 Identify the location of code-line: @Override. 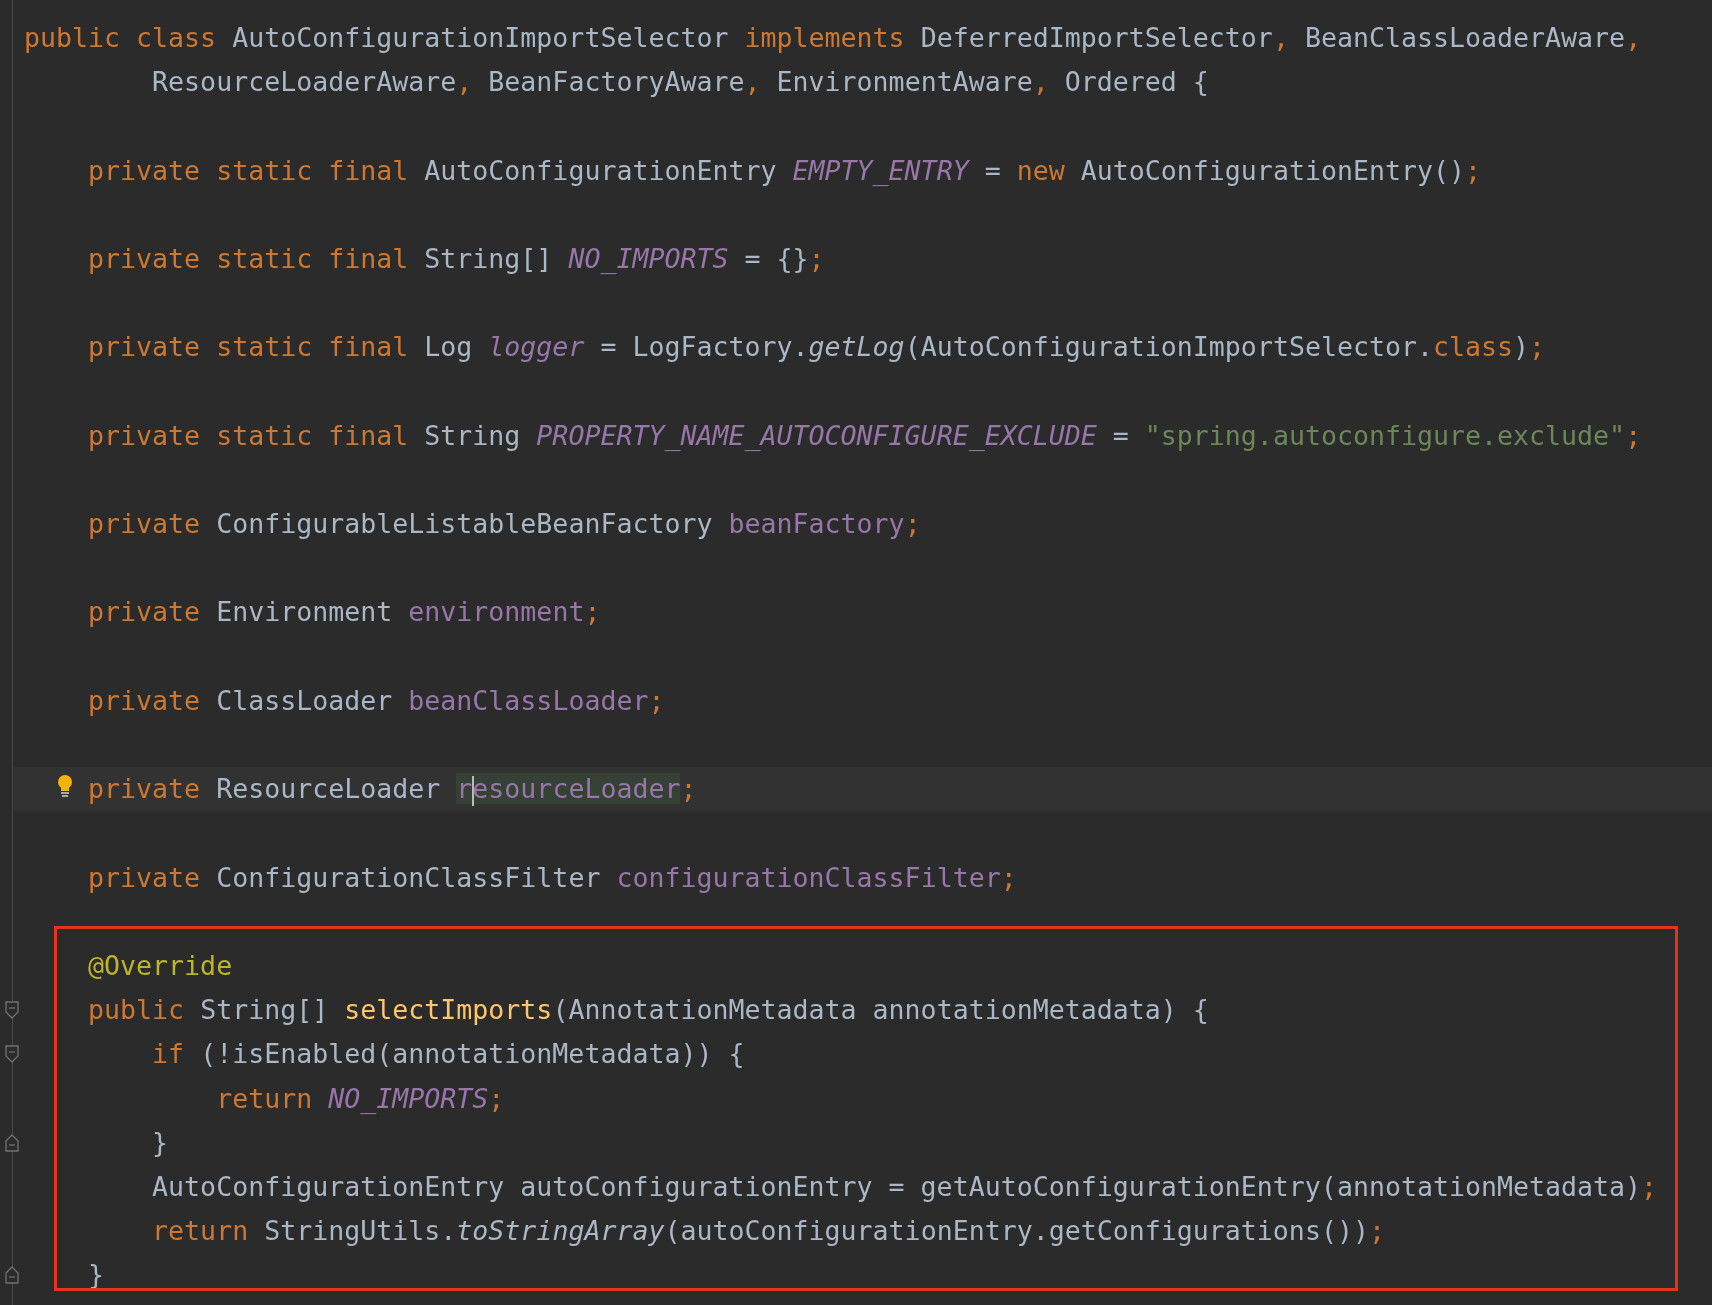
(160, 965).